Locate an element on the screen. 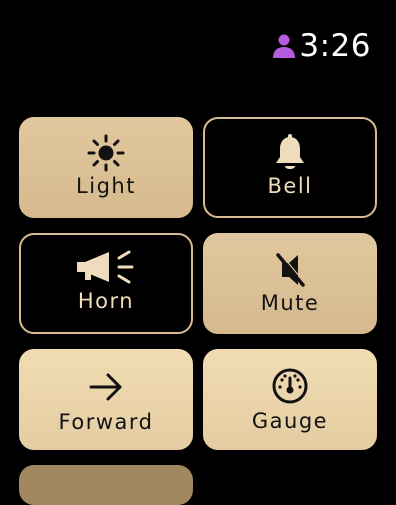  arrow-right-icon is located at coordinates (106, 387).